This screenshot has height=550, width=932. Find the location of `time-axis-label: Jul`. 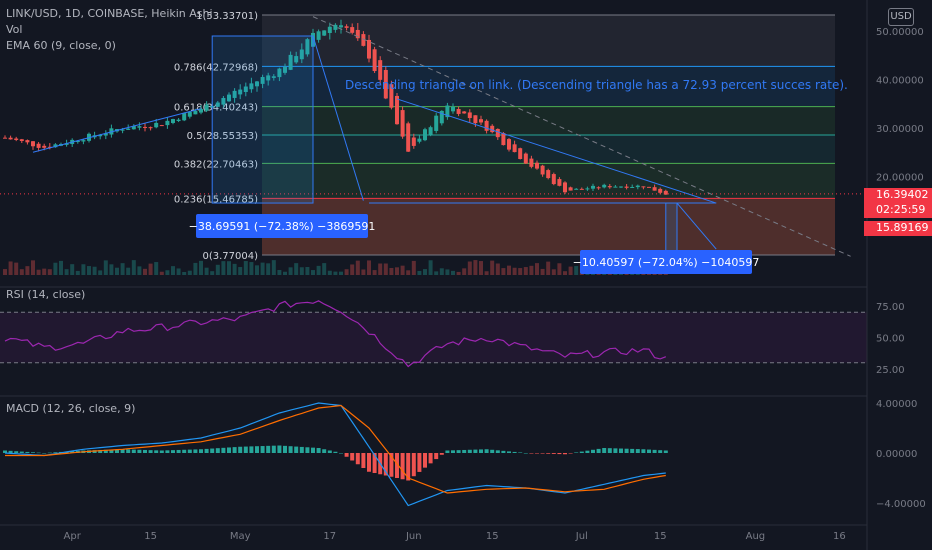

time-axis-label: Jul is located at coordinates (581, 536).